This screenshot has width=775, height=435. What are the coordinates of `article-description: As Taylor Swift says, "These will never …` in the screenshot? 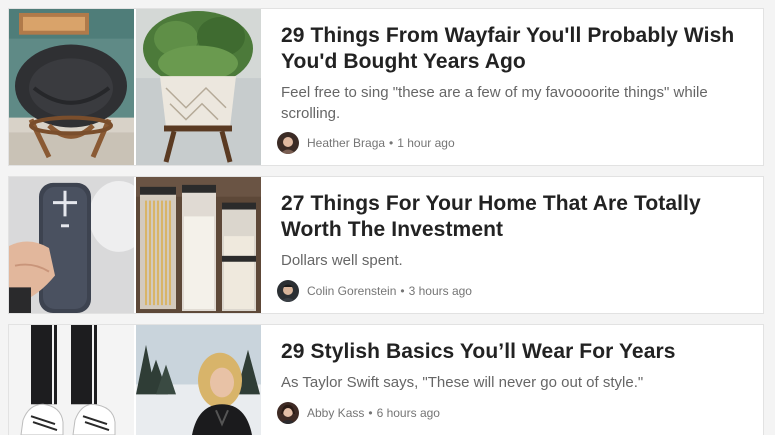 It's located at (462, 382).